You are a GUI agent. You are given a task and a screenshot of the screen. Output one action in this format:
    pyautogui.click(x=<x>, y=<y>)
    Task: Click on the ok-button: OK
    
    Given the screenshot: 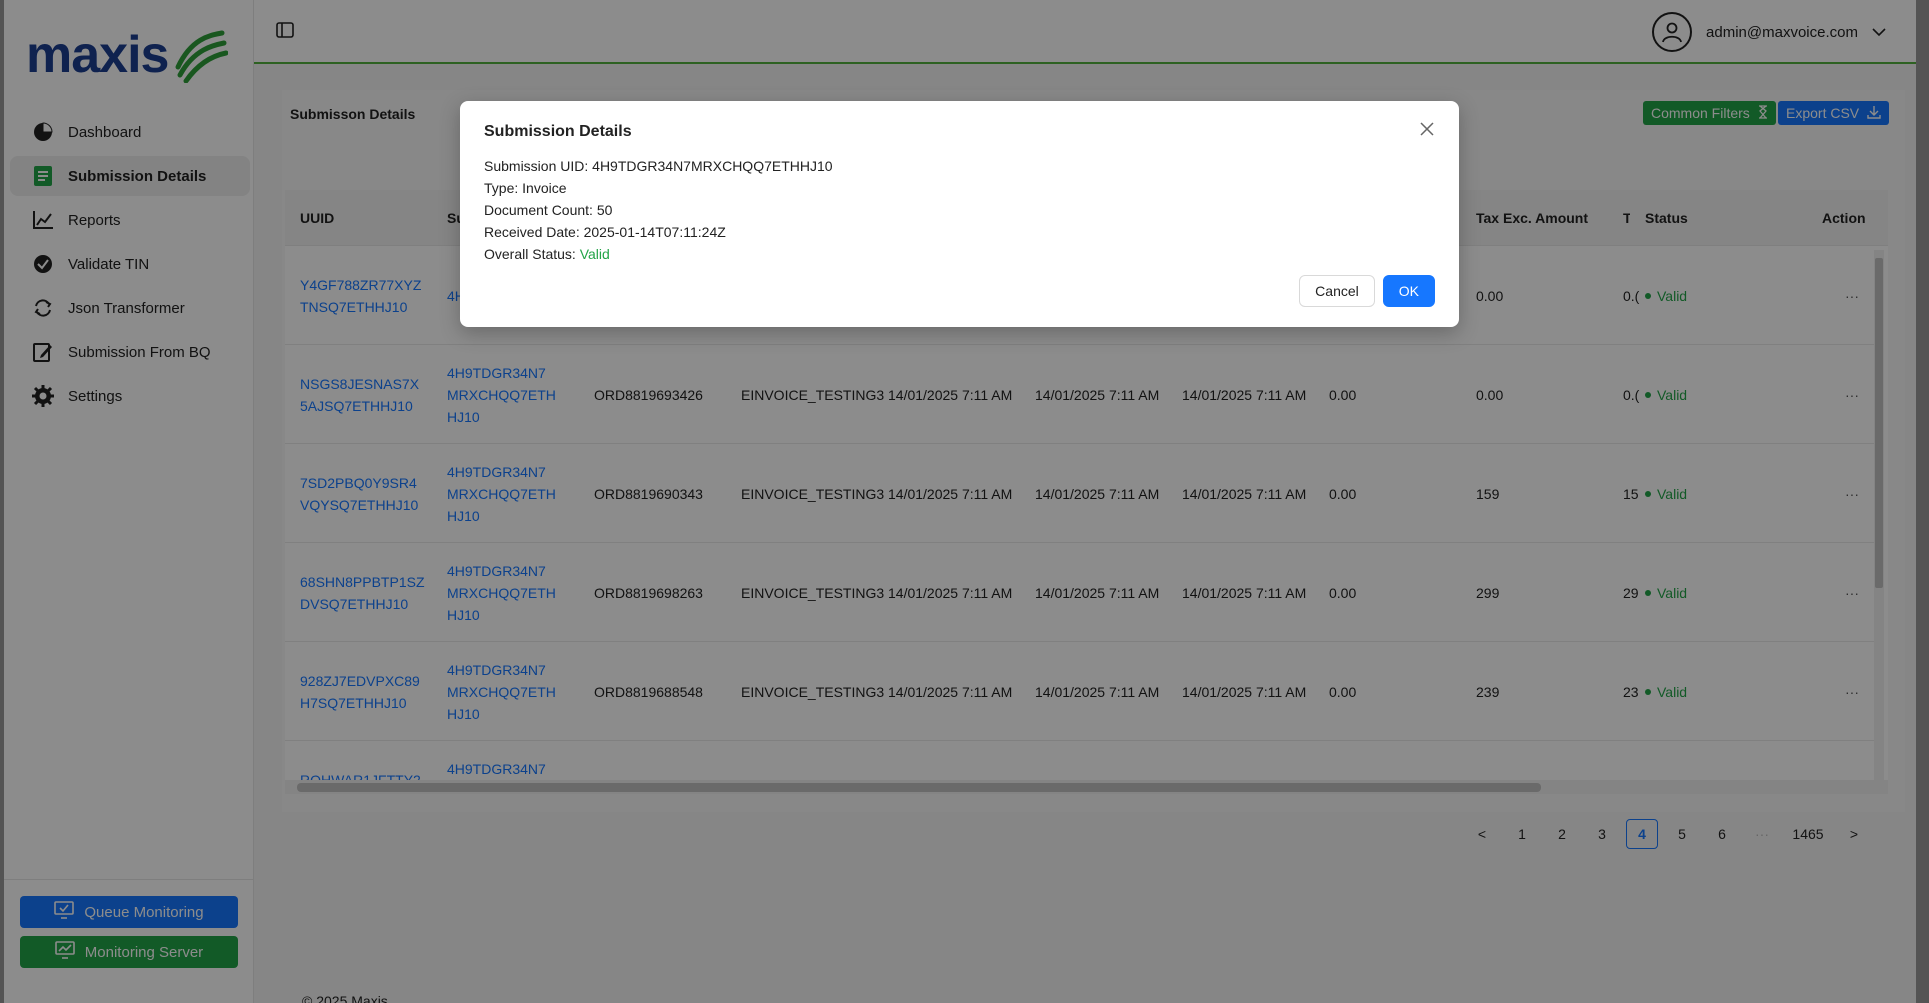 What is the action you would take?
    pyautogui.click(x=1408, y=291)
    